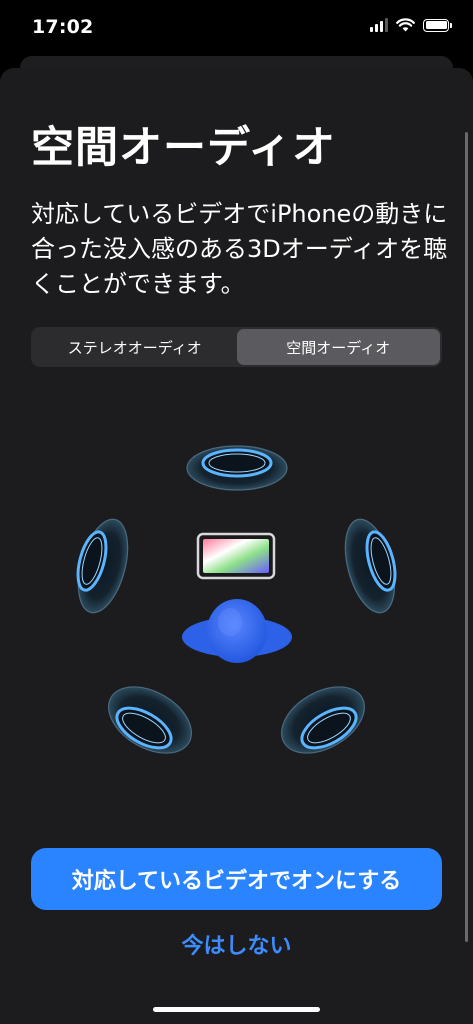 Image resolution: width=473 pixels, height=1024 pixels. I want to click on page-title: 空間オーディオ, so click(183, 148).